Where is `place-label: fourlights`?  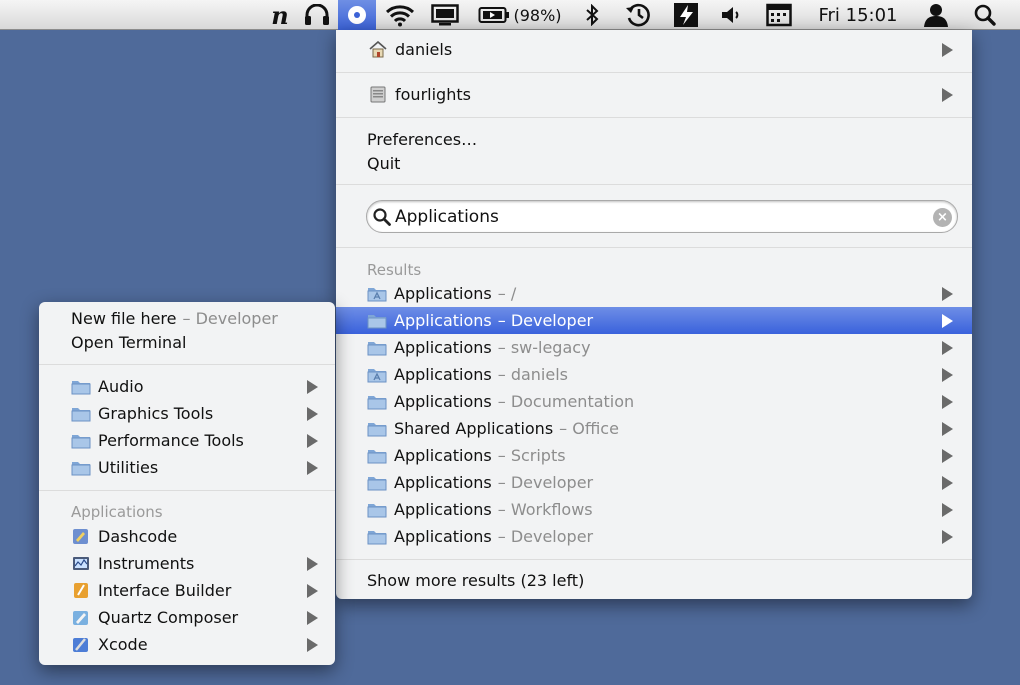
place-label: fourlights is located at coordinates (433, 94).